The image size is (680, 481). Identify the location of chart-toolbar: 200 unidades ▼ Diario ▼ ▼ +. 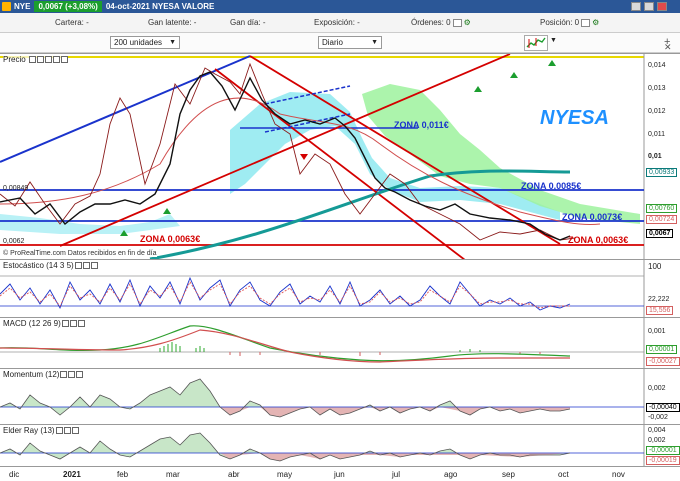
(340, 43).